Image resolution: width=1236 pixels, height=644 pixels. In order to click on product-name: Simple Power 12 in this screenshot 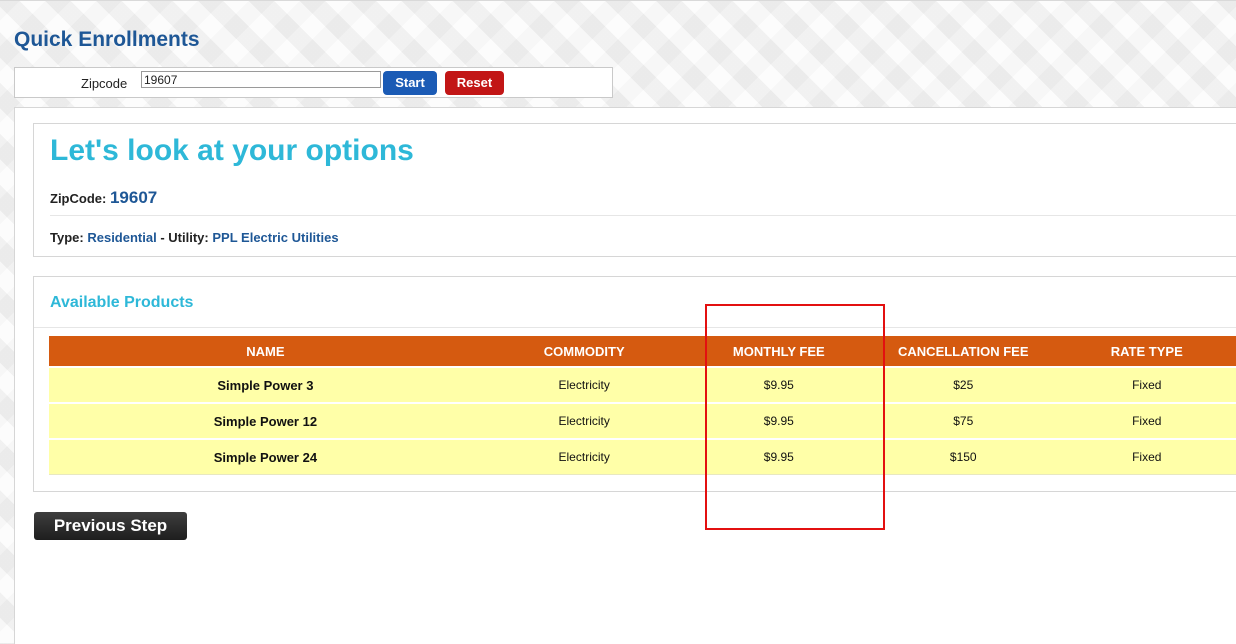, I will do `click(265, 421)`.